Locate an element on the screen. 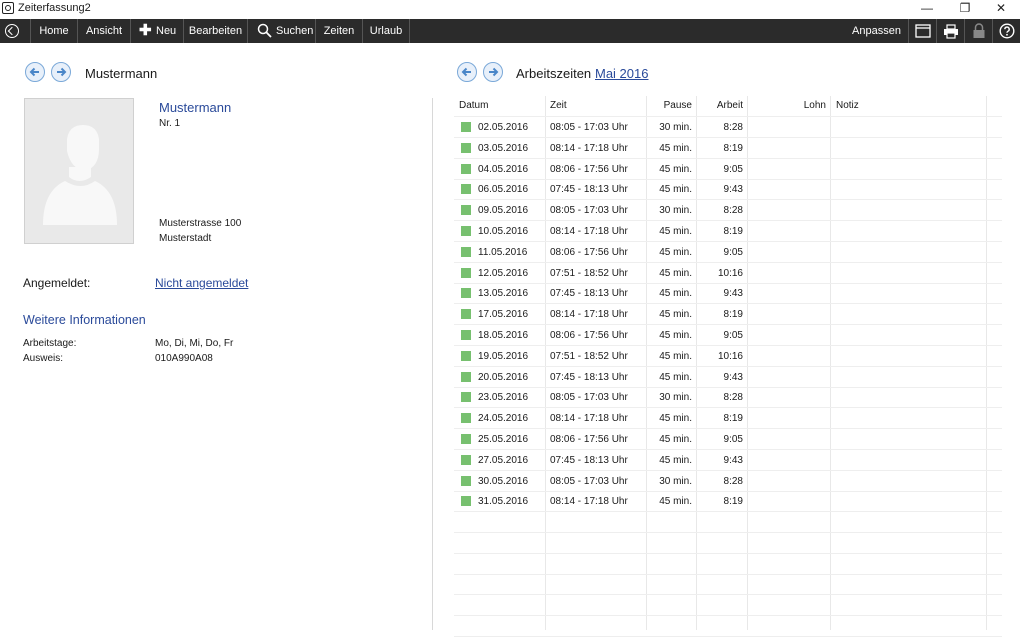 This screenshot has width=1020, height=637. cell-datum: 02.05.2016 is located at coordinates (503, 127).